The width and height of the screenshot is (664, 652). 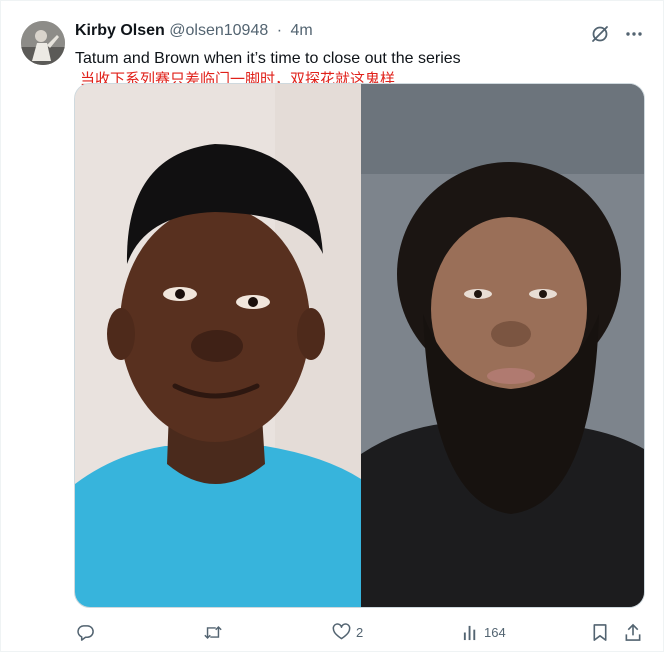 I want to click on bookmark-button, so click(x=600, y=632).